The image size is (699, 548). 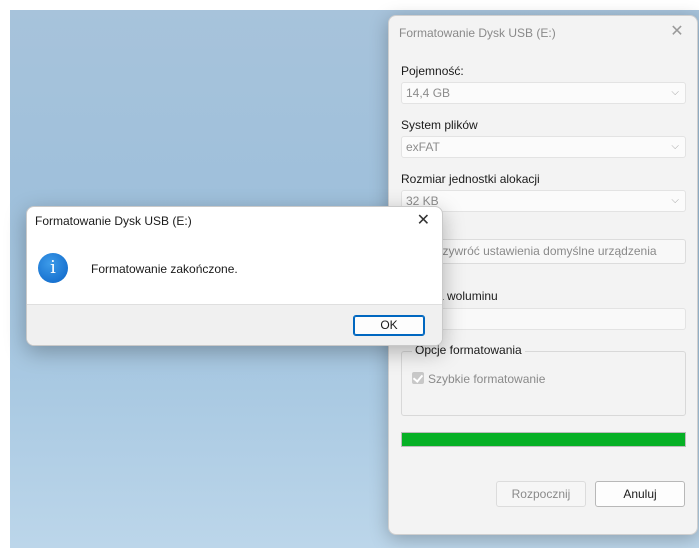 I want to click on ok-button: OK, so click(x=389, y=325).